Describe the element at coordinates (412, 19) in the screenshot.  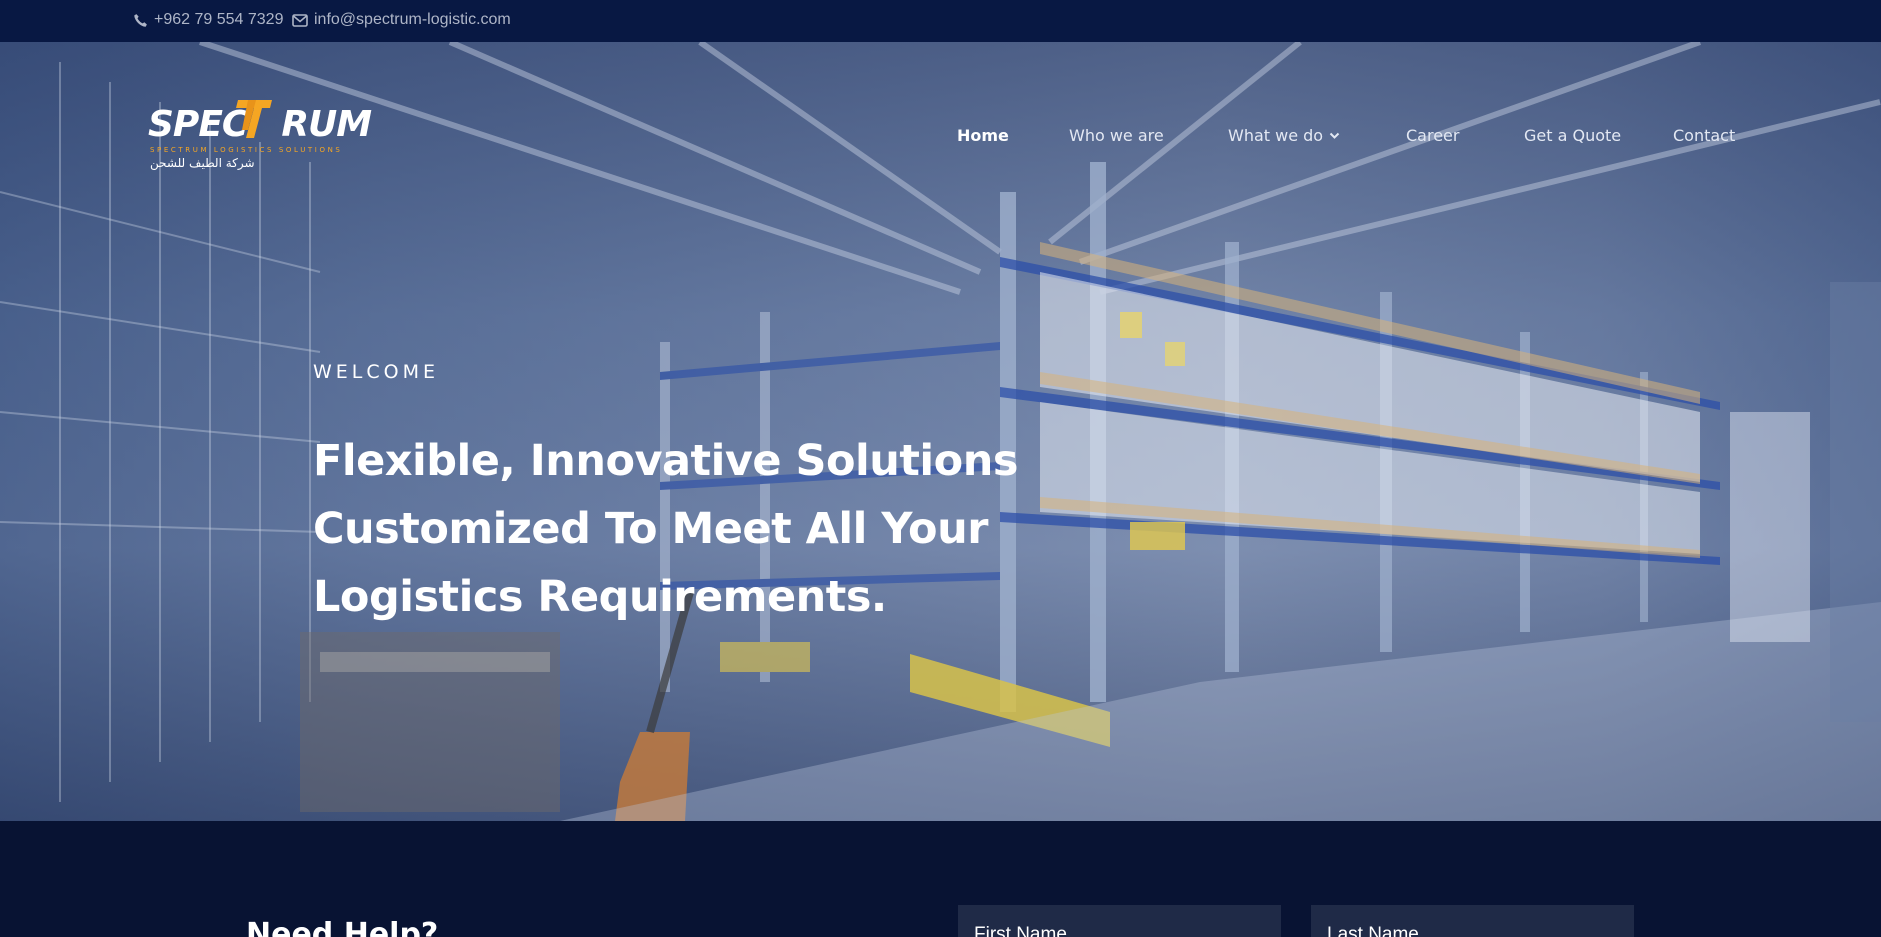
I see `email-address: info@spectrum-logistic.com` at that location.